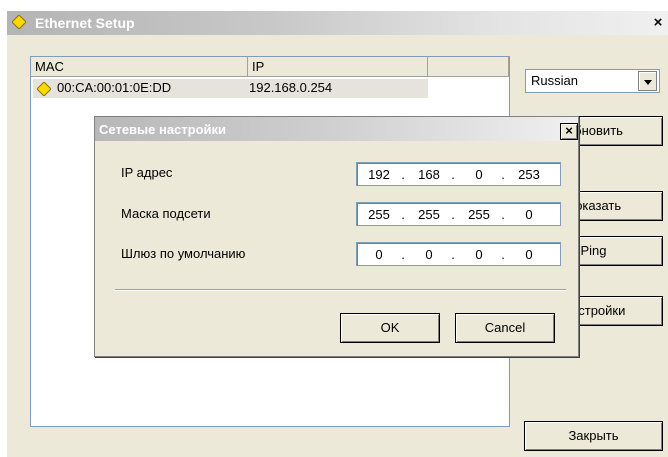  I want to click on gateway-label: Шлюз по умолчанию, so click(183, 253).